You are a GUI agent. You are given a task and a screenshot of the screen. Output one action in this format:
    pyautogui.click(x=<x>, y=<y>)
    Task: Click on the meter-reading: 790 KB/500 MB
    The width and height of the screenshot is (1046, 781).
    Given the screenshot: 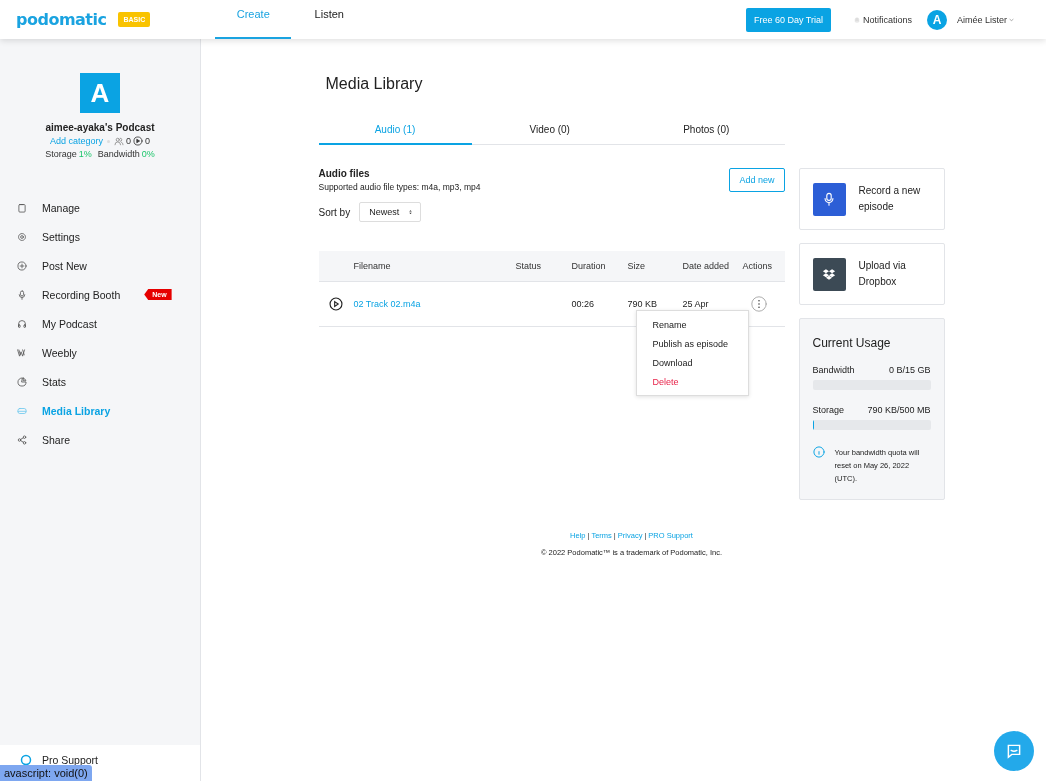 What is the action you would take?
    pyautogui.click(x=899, y=410)
    